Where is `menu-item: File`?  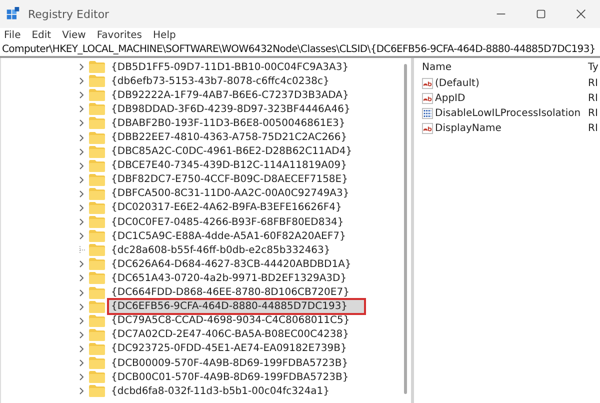
menu-item: File is located at coordinates (12, 35).